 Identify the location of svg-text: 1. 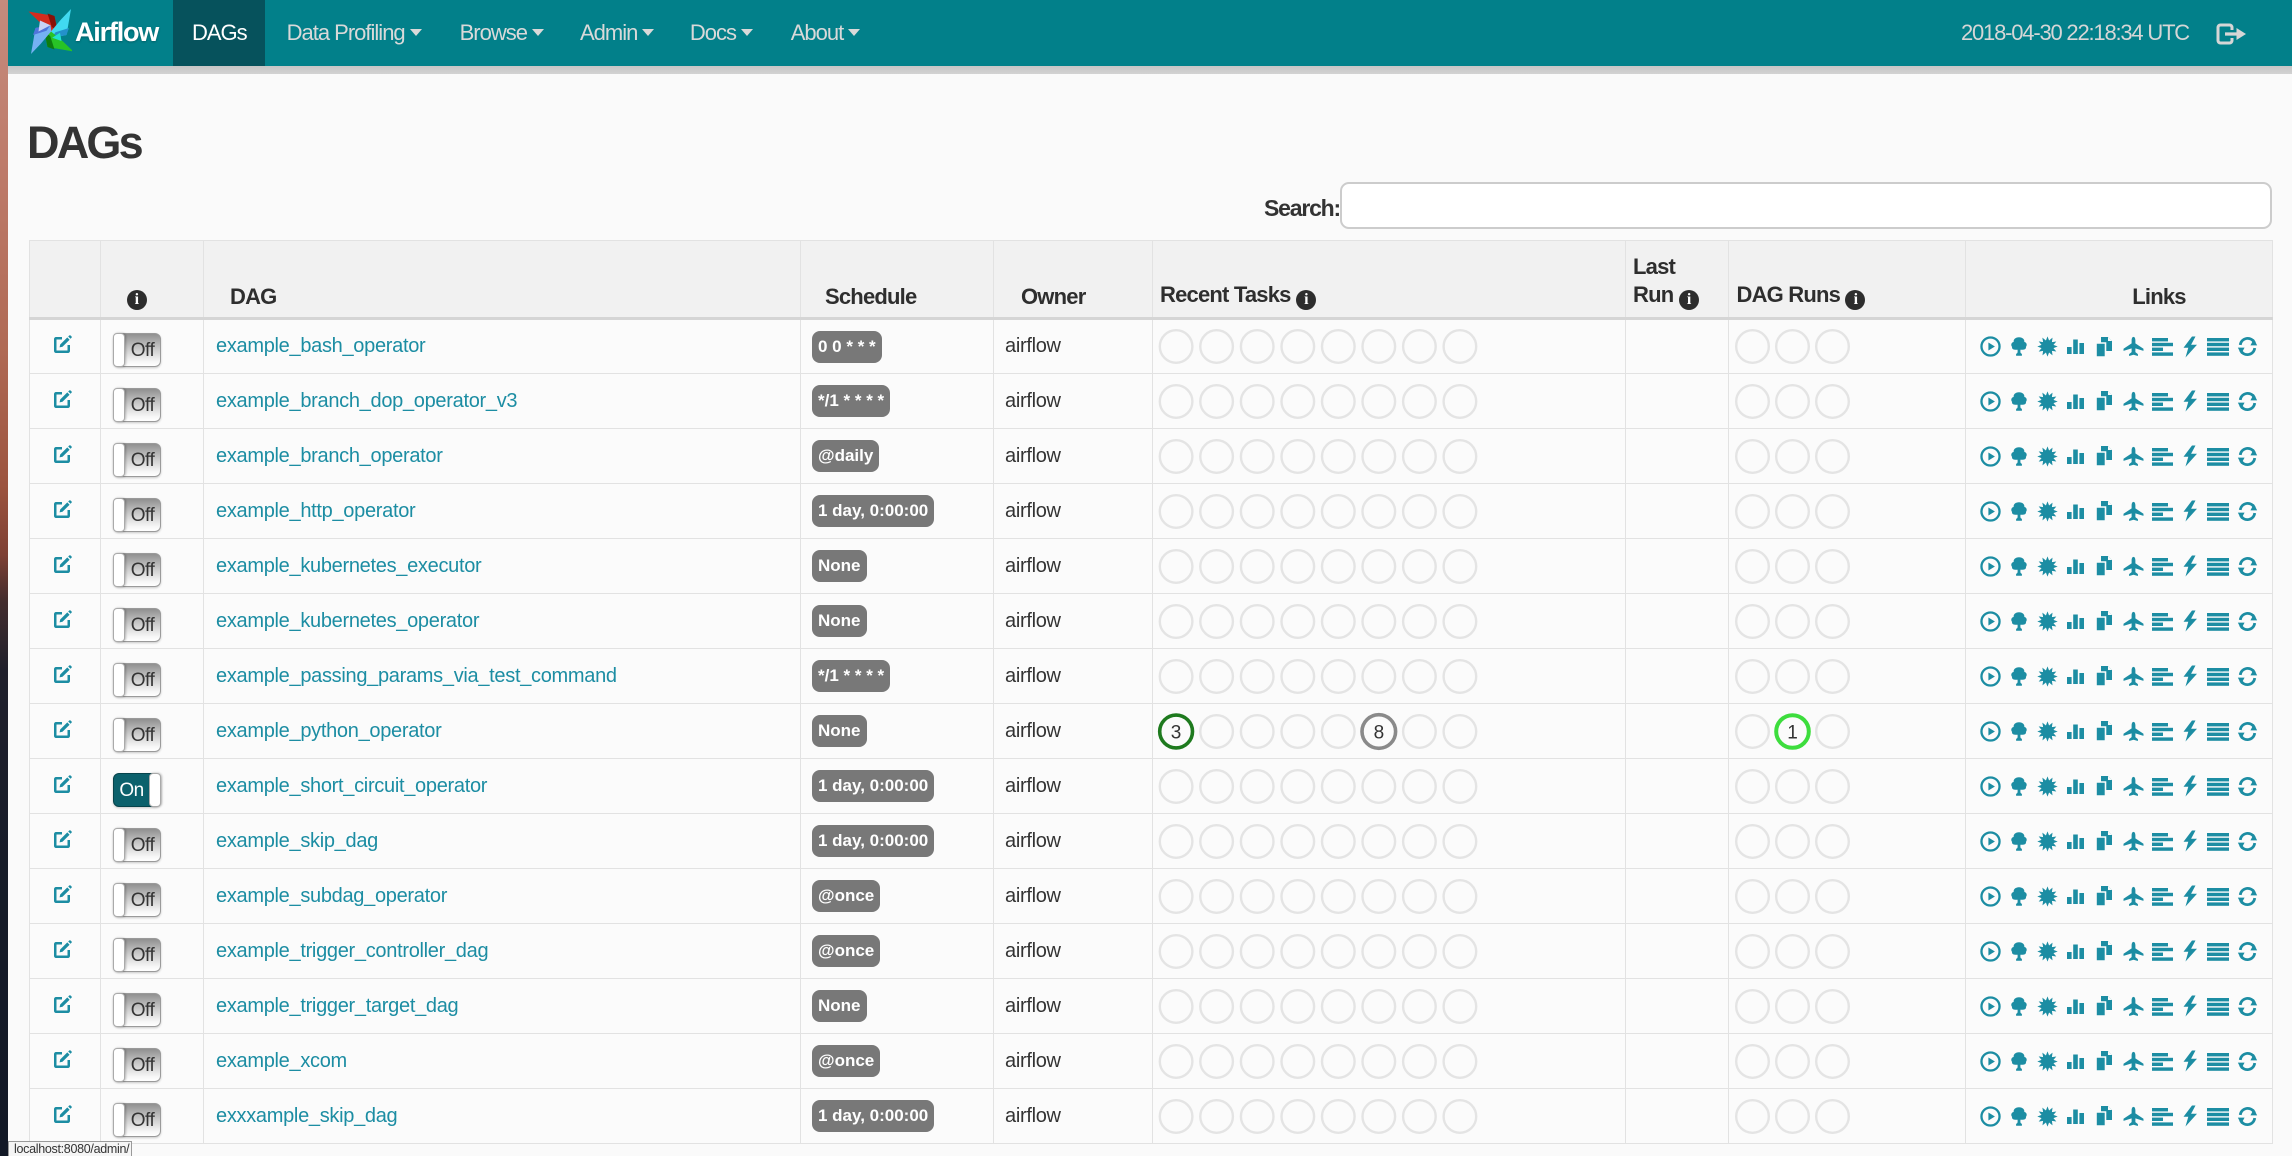
(1792, 732).